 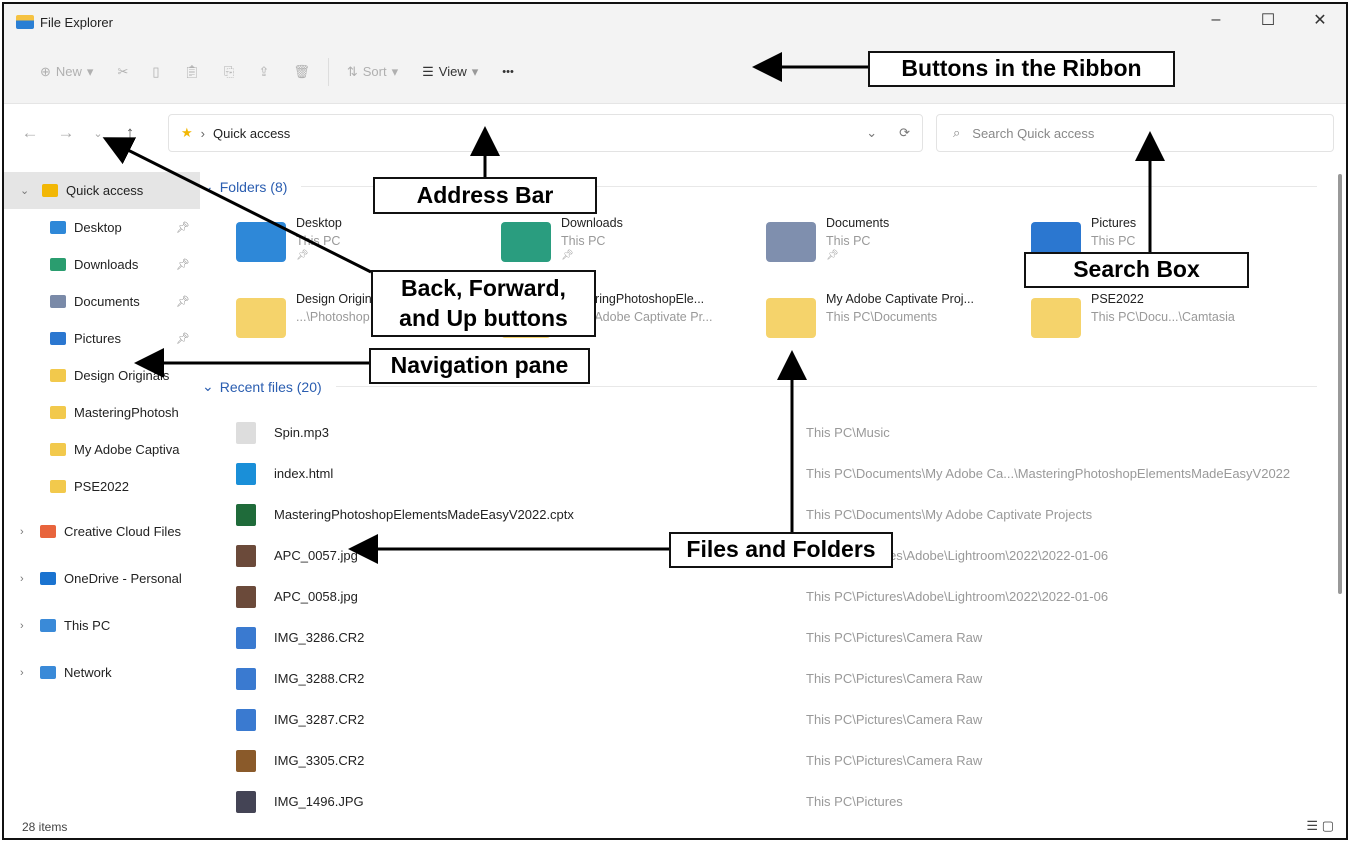 I want to click on view-toggle: ☰ ▢, so click(x=1320, y=826).